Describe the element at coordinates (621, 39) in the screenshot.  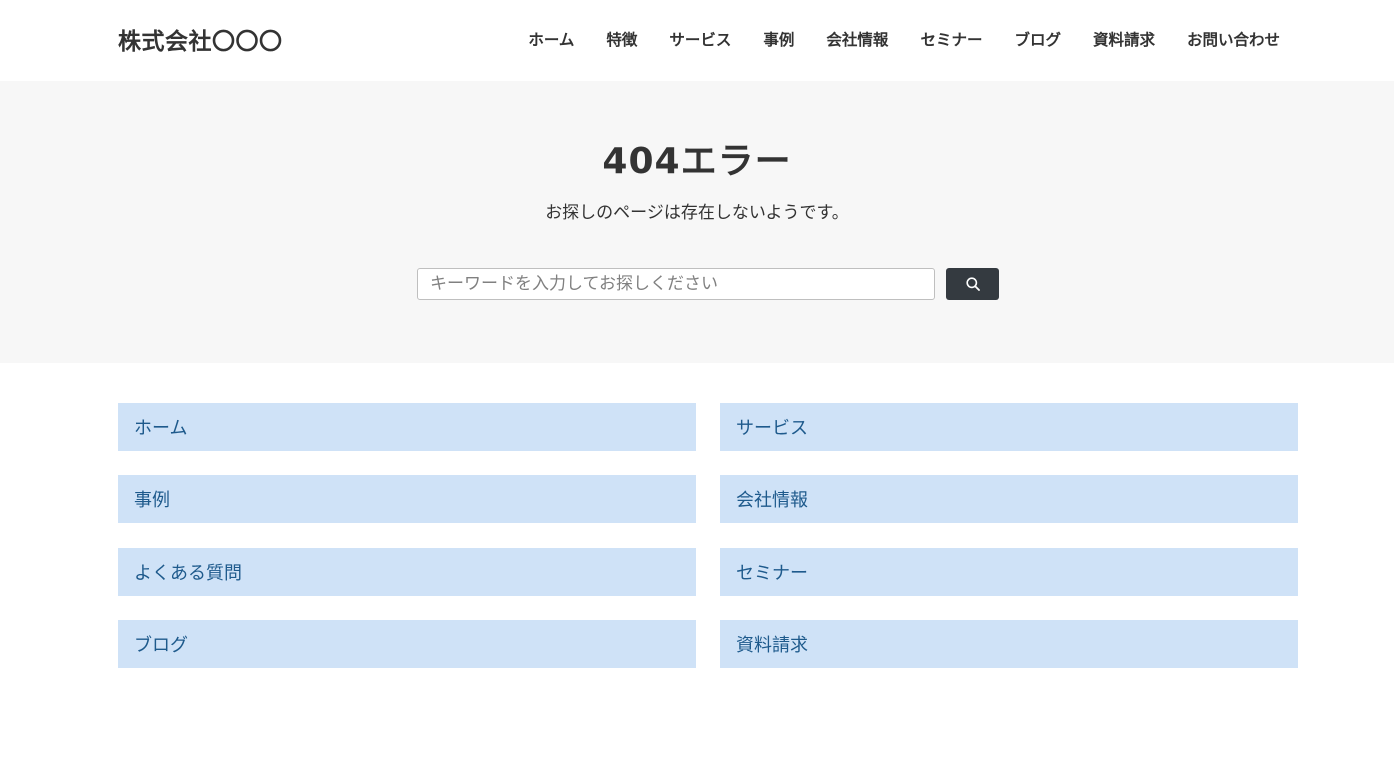
I see `nav-item-features: 特徴` at that location.